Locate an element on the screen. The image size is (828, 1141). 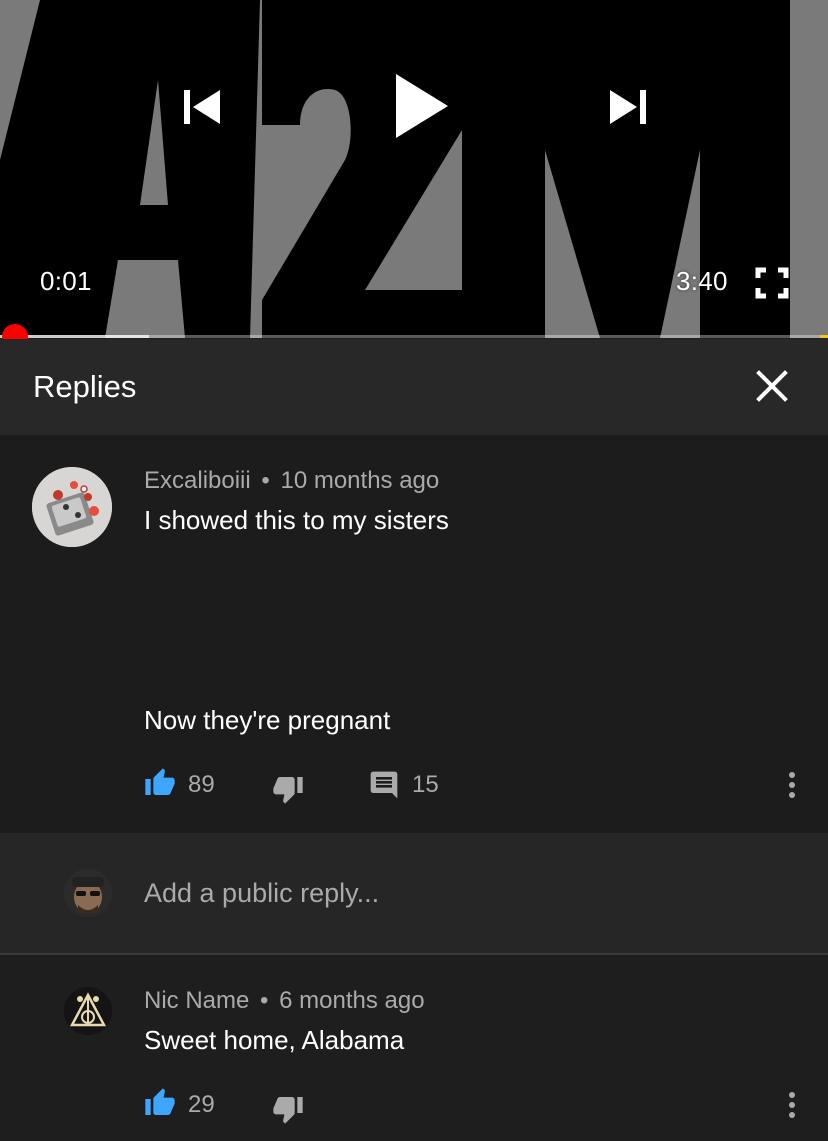
skip-next-button is located at coordinates (628, 106).